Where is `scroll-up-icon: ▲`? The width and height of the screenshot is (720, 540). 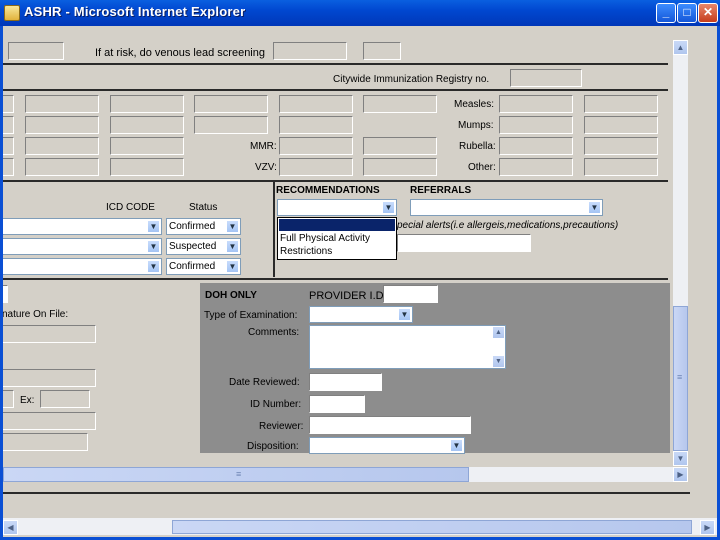
scroll-up-icon: ▲ is located at coordinates (498, 332).